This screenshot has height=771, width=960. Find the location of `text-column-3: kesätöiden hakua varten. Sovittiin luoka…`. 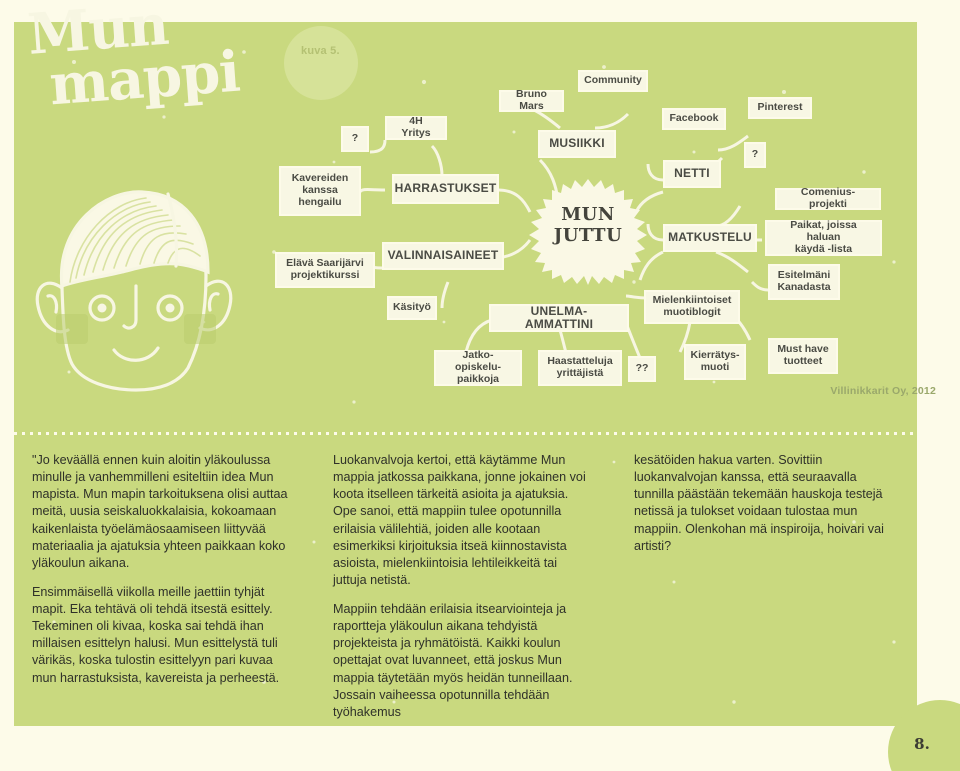

text-column-3: kesätöiden hakua varten. Sovittiin luoka… is located at coordinates (766, 577).